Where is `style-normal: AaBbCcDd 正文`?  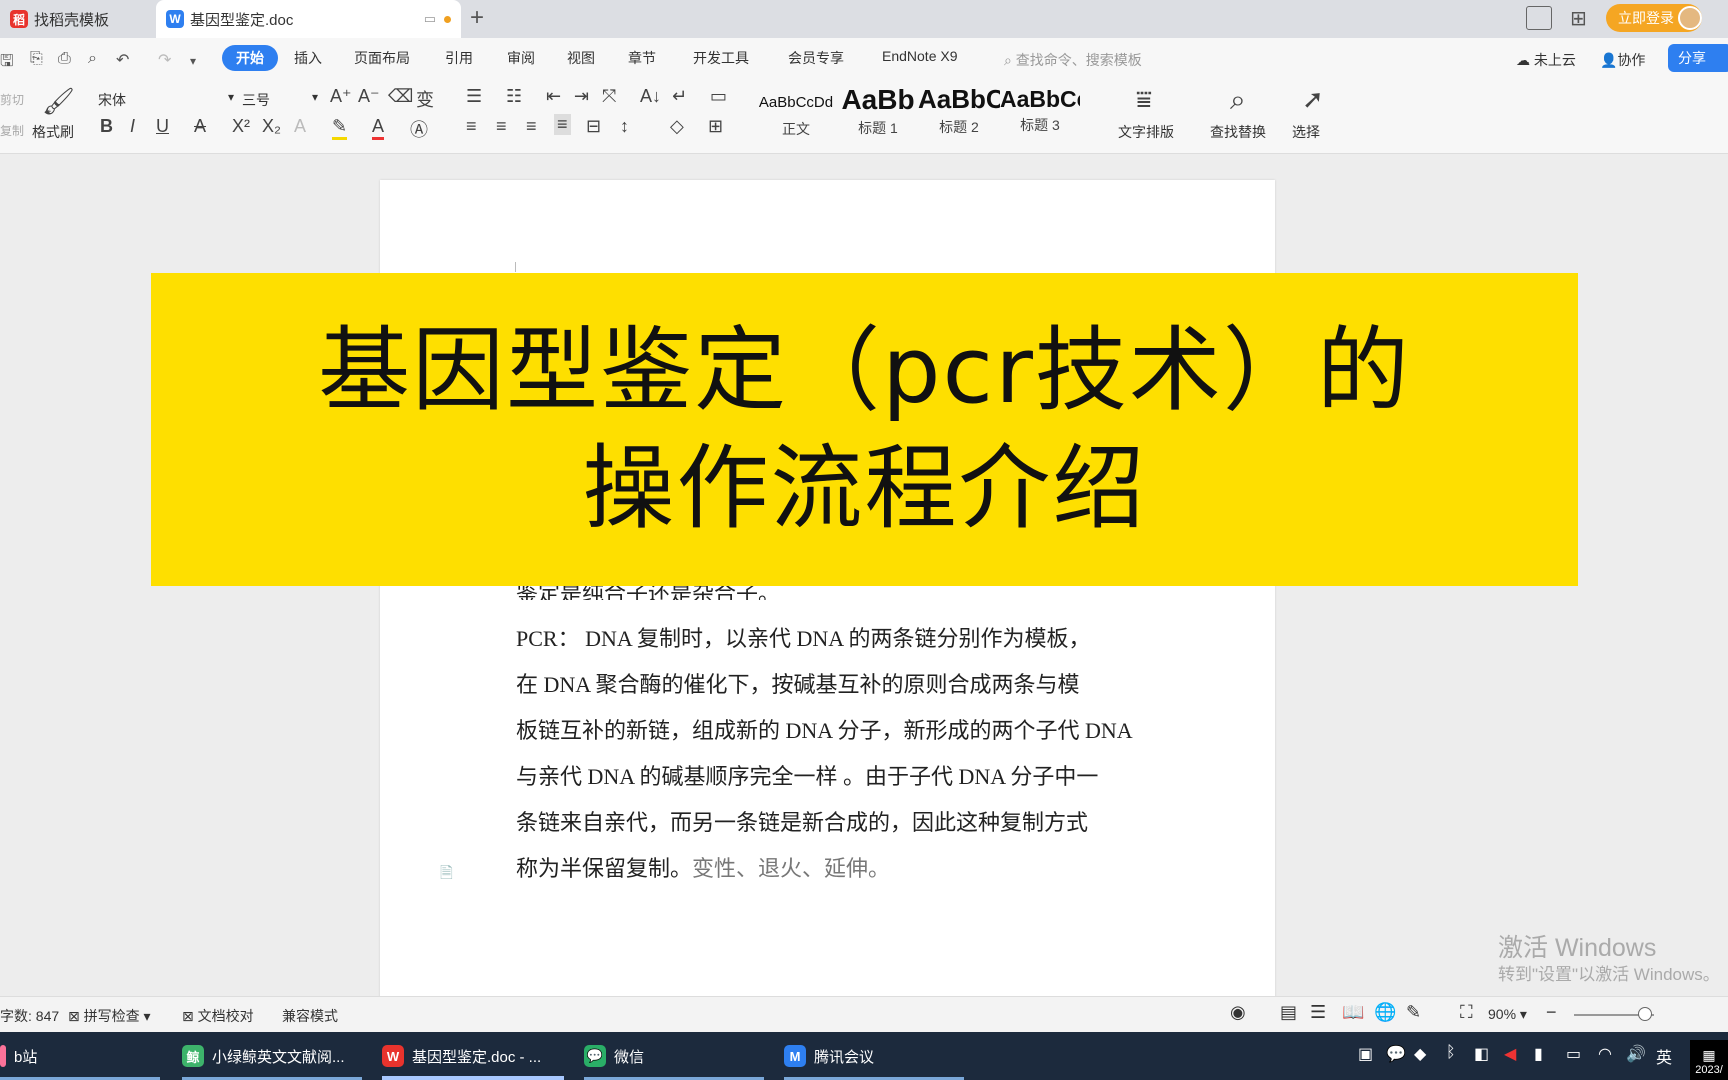 style-normal: AaBbCcDd 正文 is located at coordinates (796, 111).